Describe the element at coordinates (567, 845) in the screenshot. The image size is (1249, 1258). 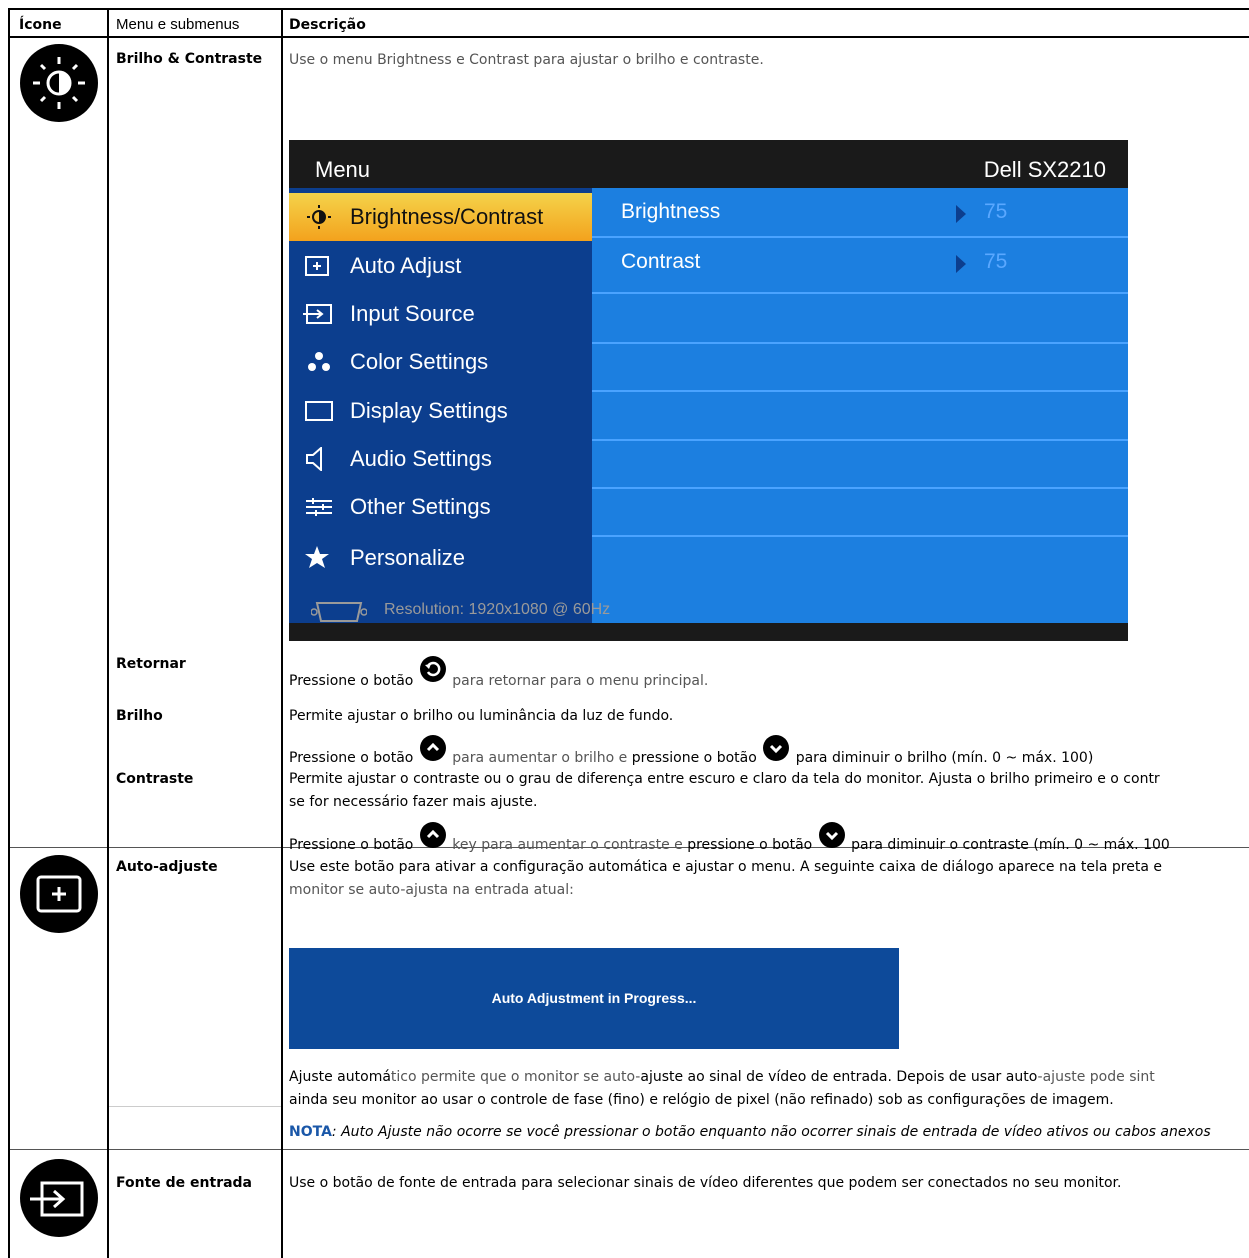
I see `contraste-mid: key para aumentar o contraste e` at that location.